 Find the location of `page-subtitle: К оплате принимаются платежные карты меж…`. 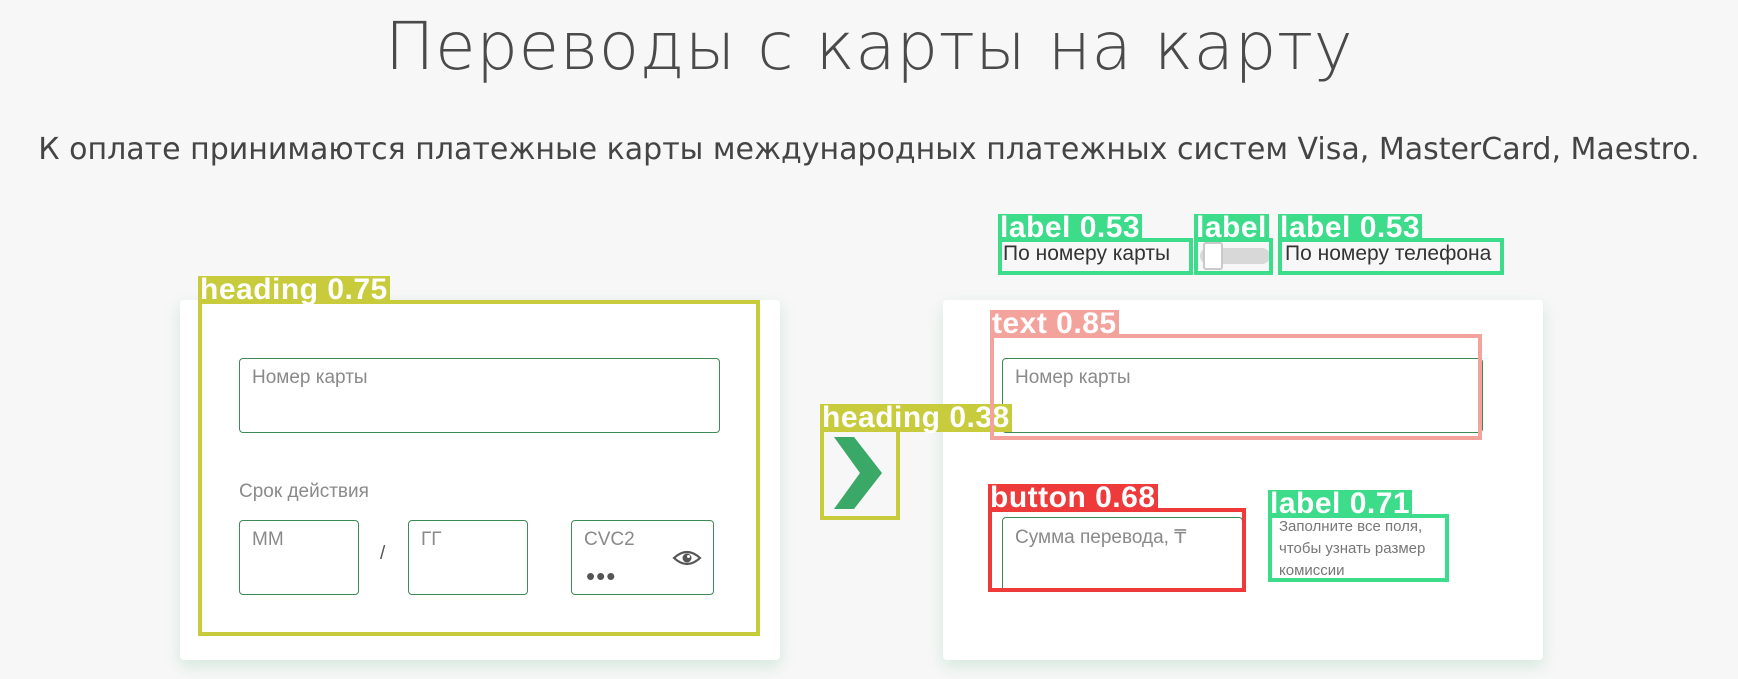

page-subtitle: К оплате принимаются платежные карты меж… is located at coordinates (869, 149).